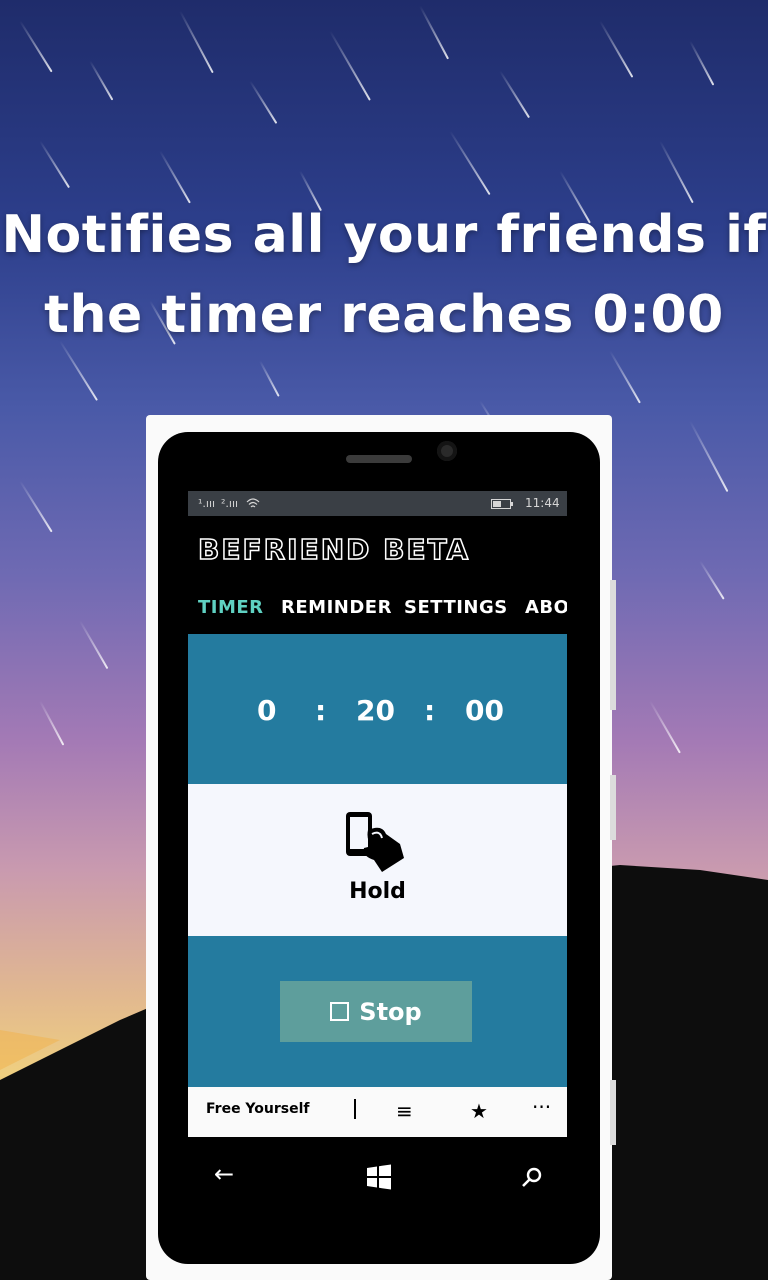  I want to click on pivot-tabs: TIMER REMINDER SETTINGS ABO, so click(377, 610).